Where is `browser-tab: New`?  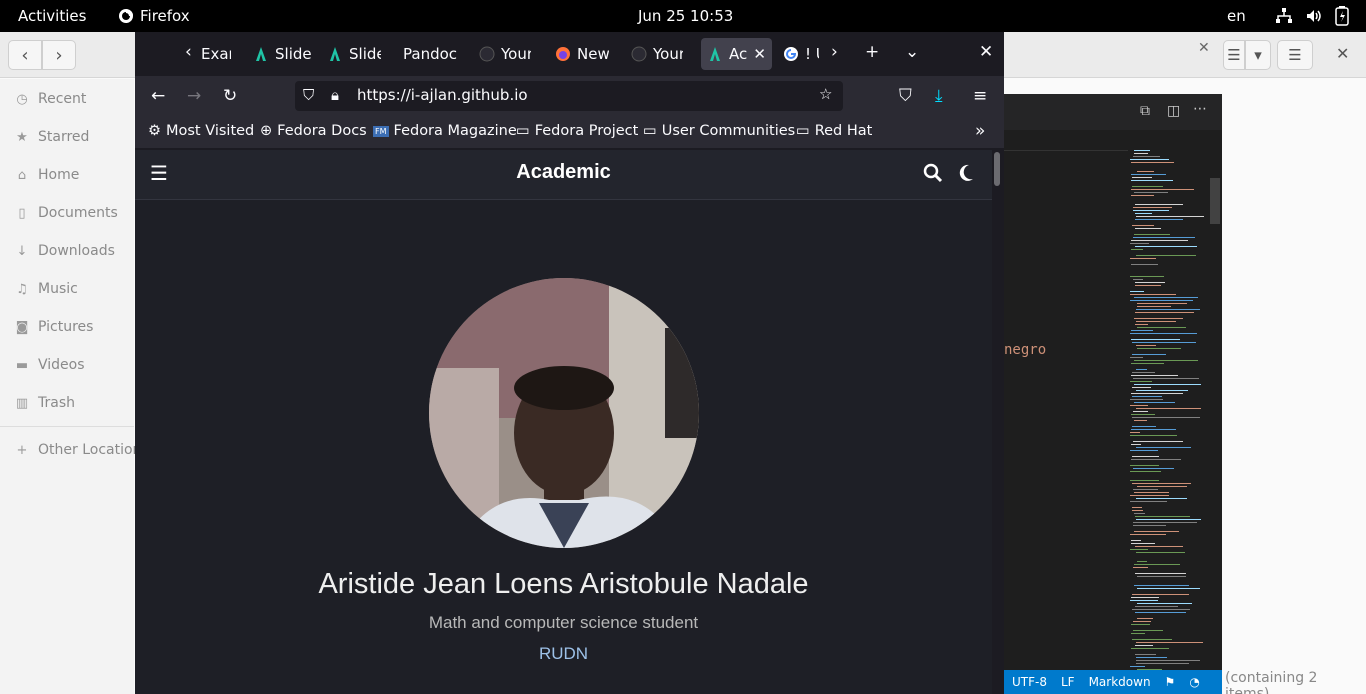 browser-tab: New is located at coordinates (582, 54).